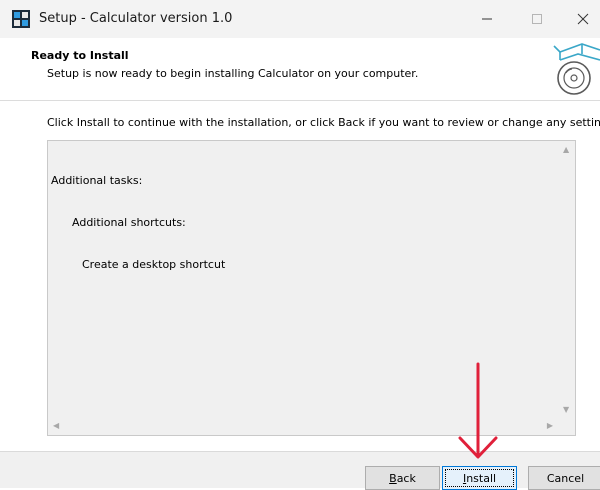  What do you see at coordinates (550, 425) in the screenshot?
I see `scroll-right-icon: ▶` at bounding box center [550, 425].